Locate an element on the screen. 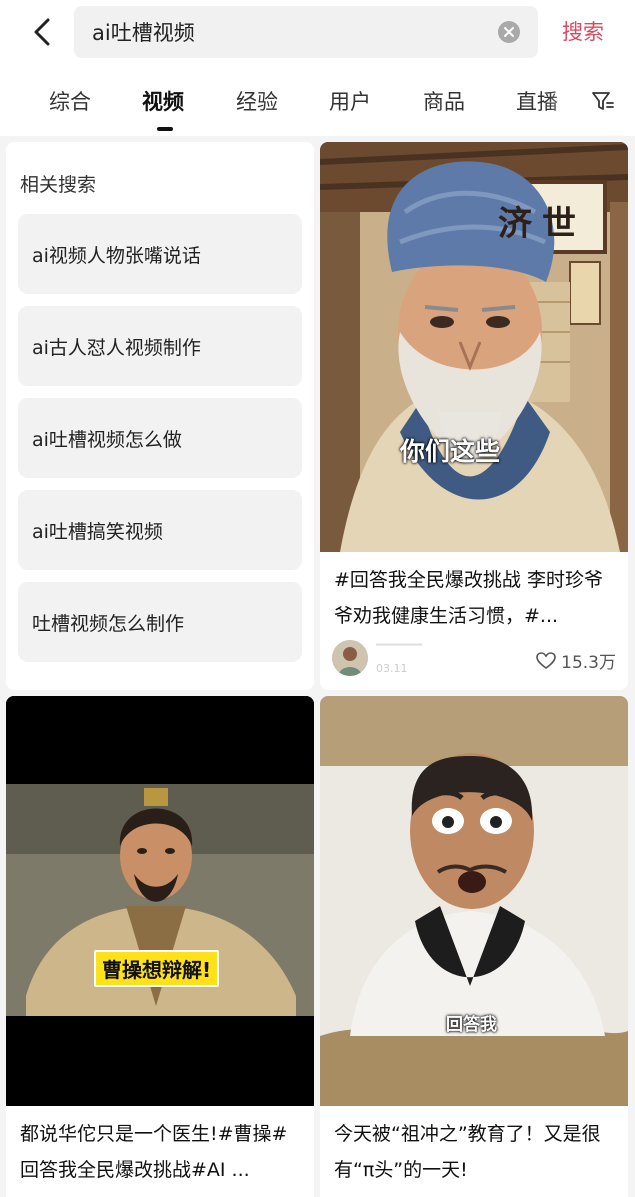  search-header: 搜索 is located at coordinates (317, 33).